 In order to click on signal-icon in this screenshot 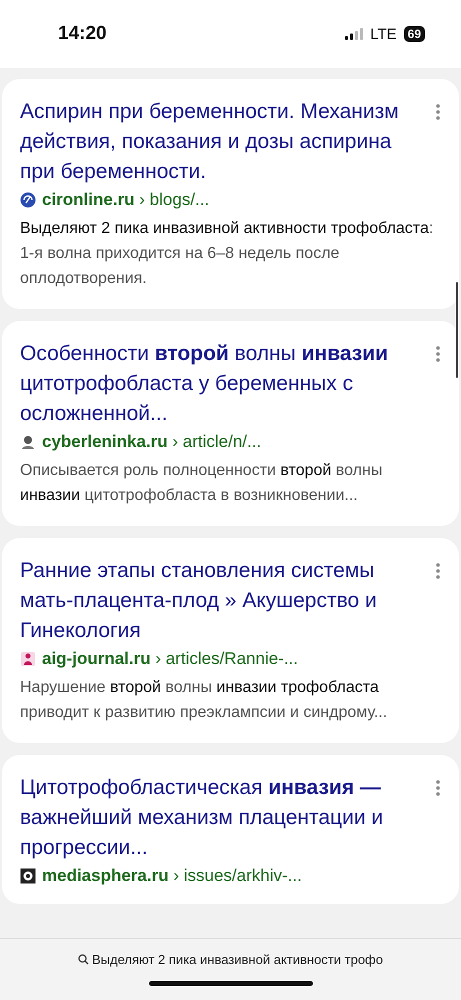, I will do `click(354, 34)`.